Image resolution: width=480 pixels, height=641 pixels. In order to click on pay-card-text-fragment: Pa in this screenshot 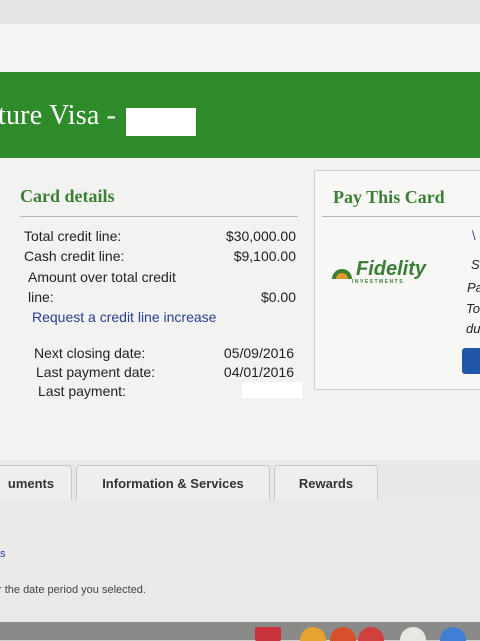, I will do `click(473, 287)`.